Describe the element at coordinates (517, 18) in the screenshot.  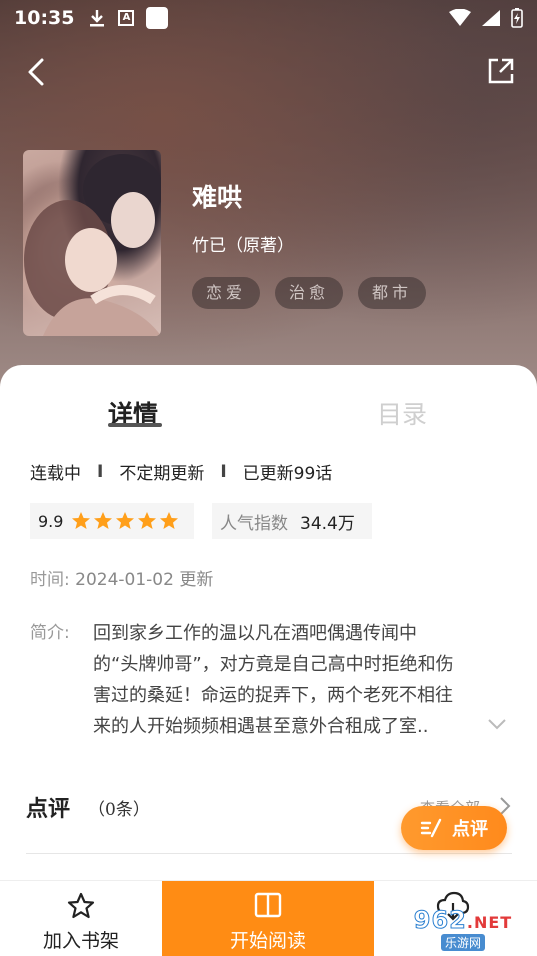
I see `battery-charging-icon` at that location.